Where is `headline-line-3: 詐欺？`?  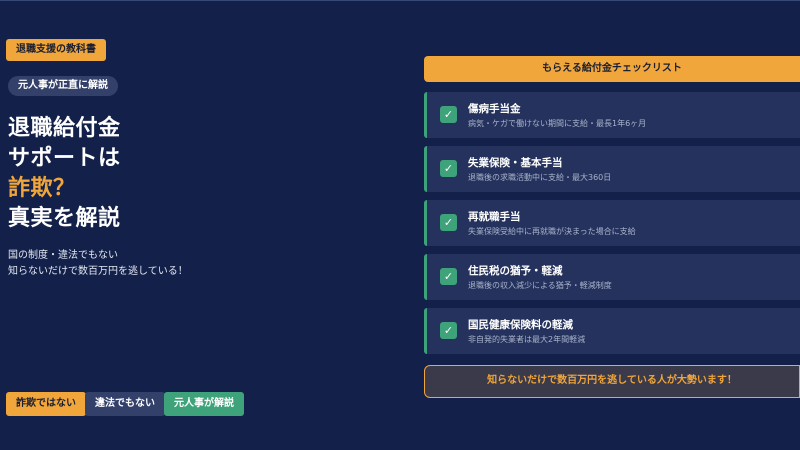 headline-line-3: 詐欺？ is located at coordinates (42, 188).